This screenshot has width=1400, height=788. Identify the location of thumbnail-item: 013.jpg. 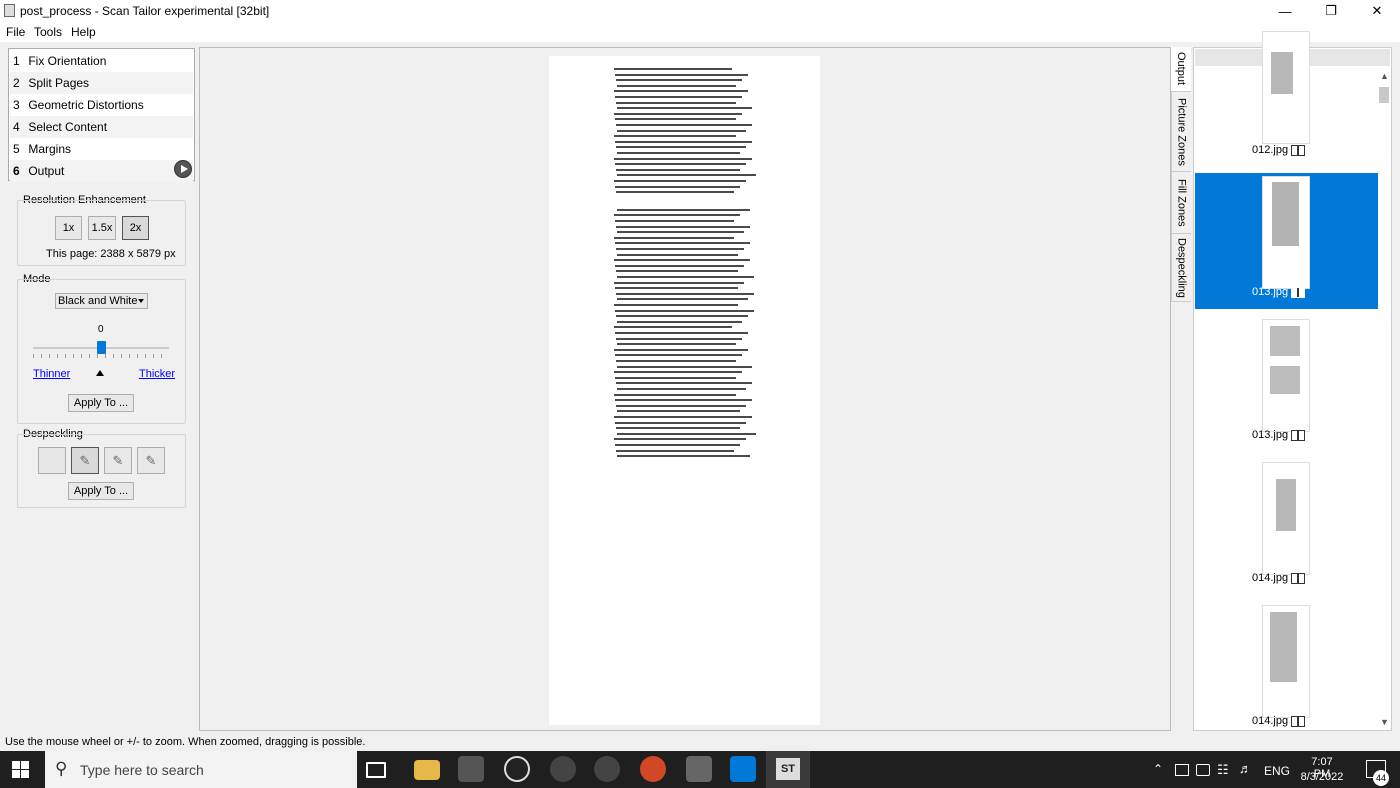
(1286, 384).